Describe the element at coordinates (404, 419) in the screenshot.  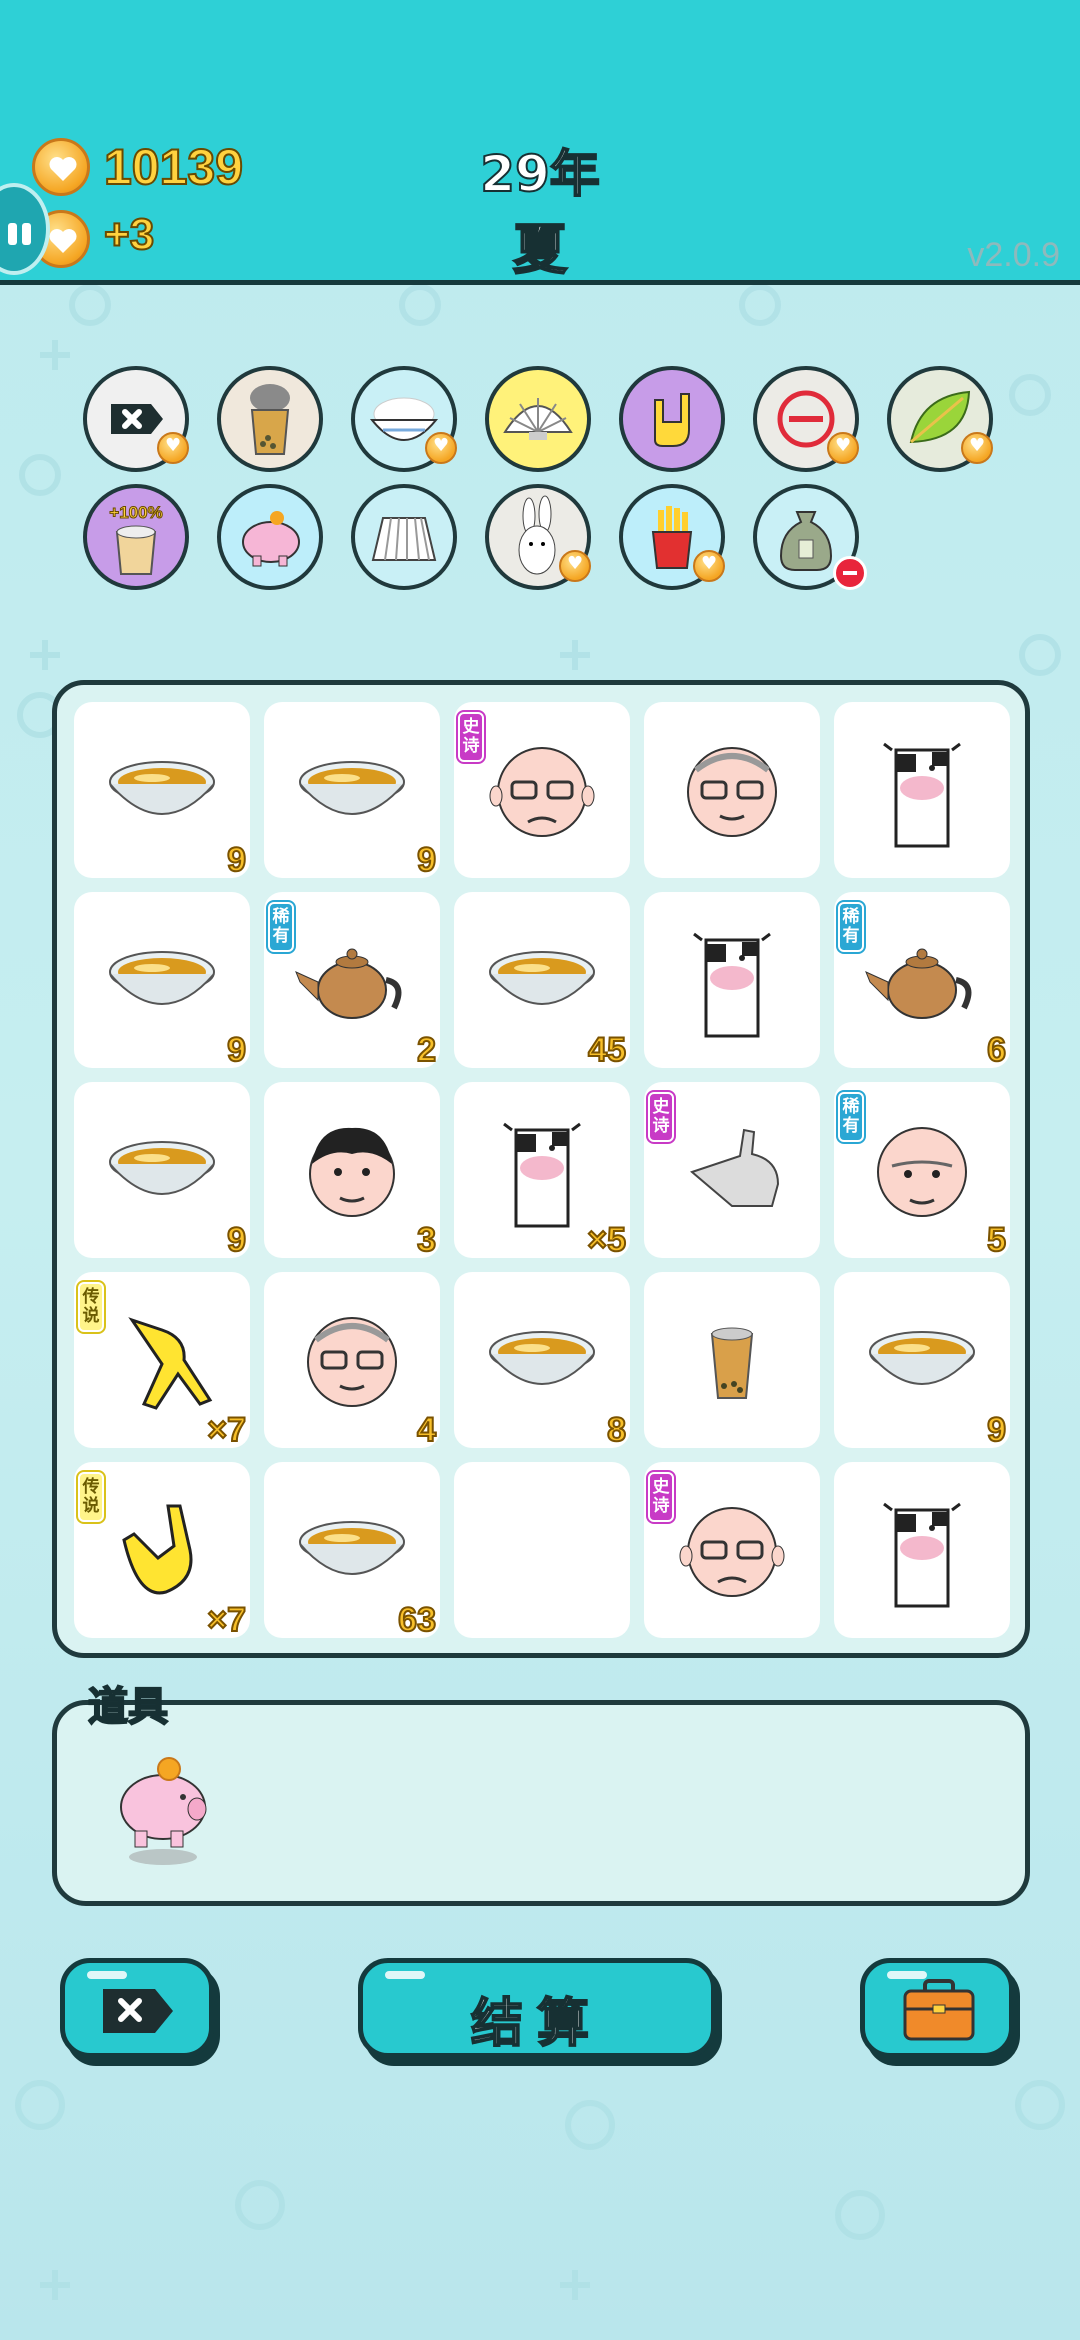
I see `symbol-rice-bowl` at that location.